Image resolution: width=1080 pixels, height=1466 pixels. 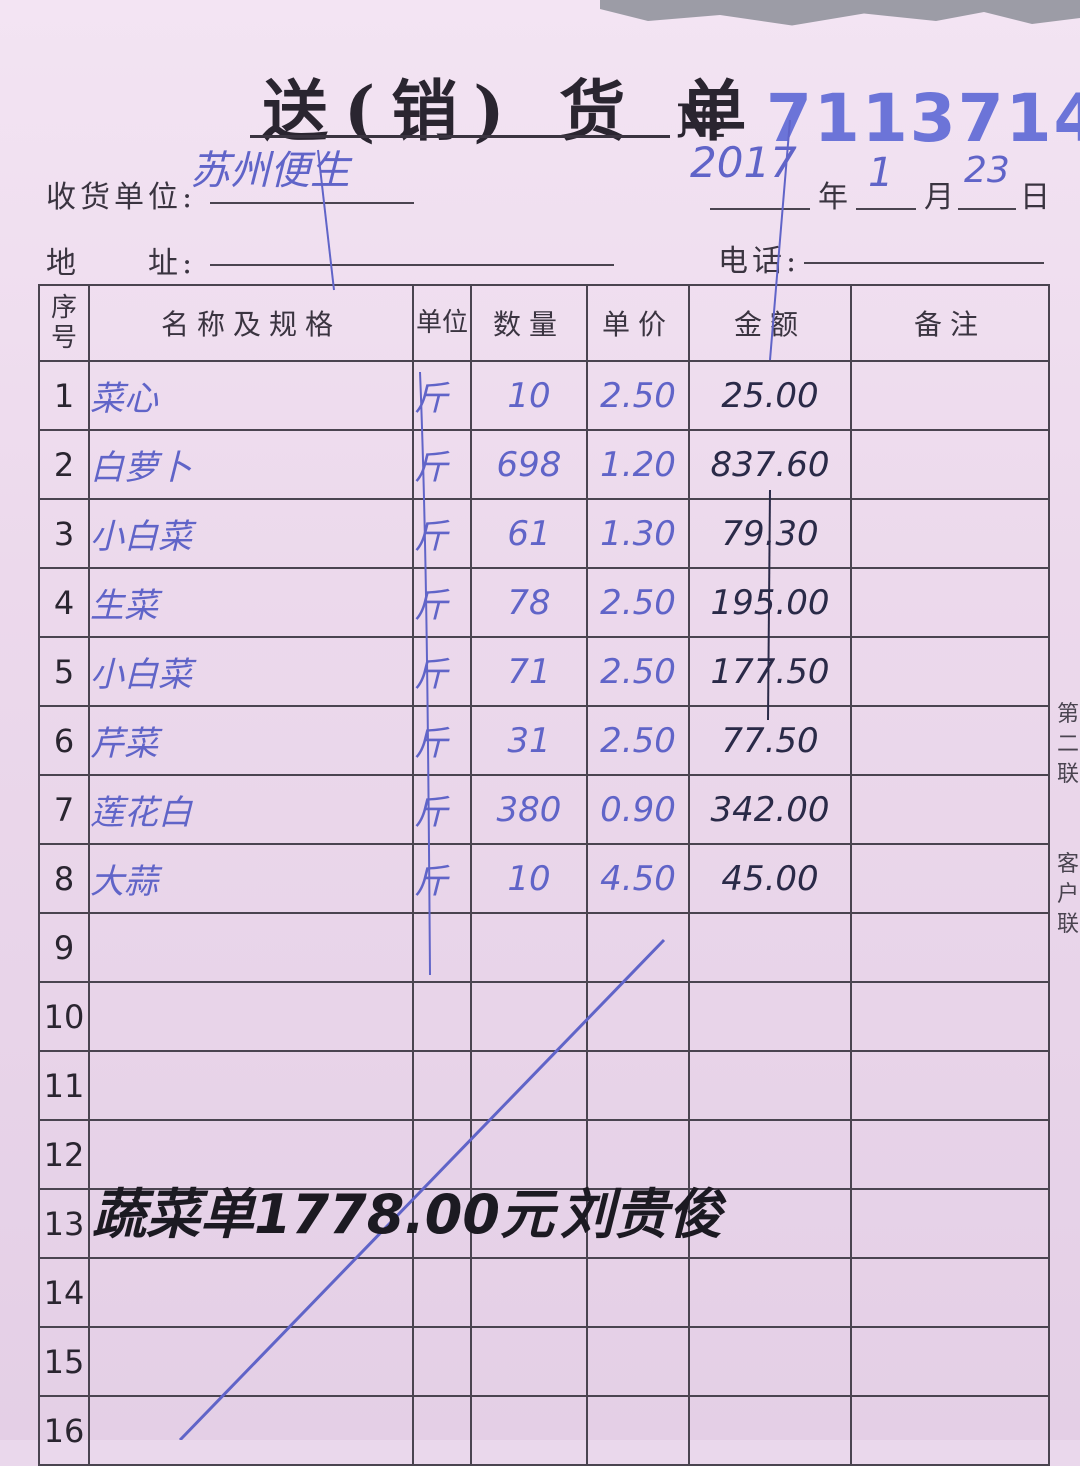 What do you see at coordinates (941, 197) in the screenshot?
I see `month-label: 月` at bounding box center [941, 197].